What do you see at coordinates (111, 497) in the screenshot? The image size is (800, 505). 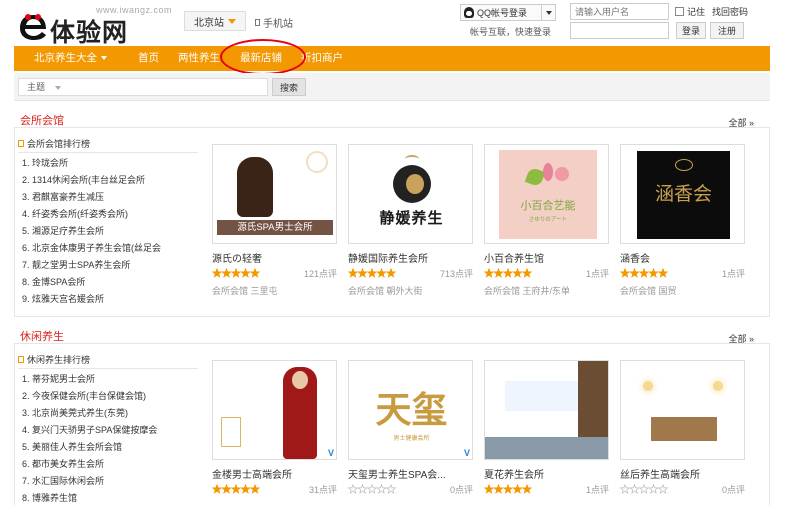 I see `rank-item: 8. 博雅养生馆` at bounding box center [111, 497].